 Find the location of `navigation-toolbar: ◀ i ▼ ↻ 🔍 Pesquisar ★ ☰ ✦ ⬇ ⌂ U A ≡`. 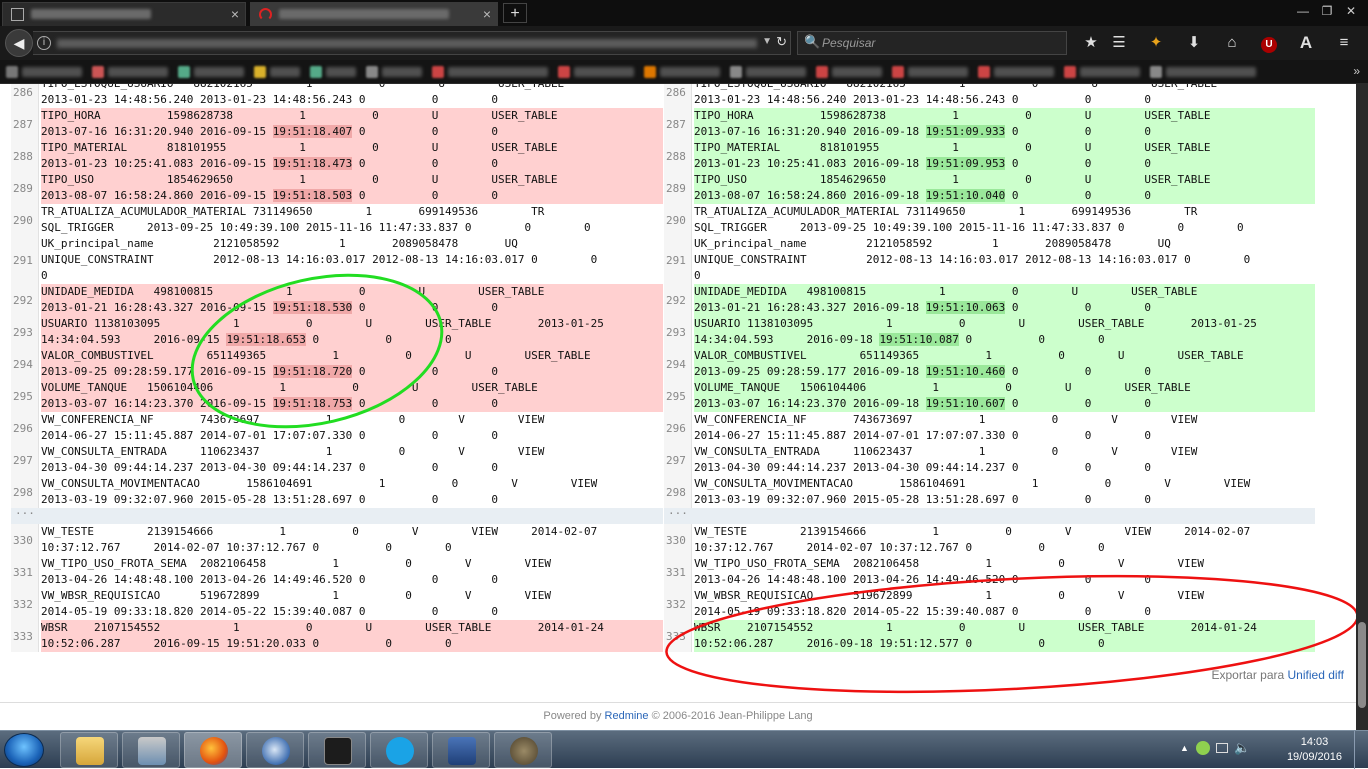

navigation-toolbar: ◀ i ▼ ↻ 🔍 Pesquisar ★ ☰ ✦ ⬇ ⌂ U A ≡ is located at coordinates (684, 43).